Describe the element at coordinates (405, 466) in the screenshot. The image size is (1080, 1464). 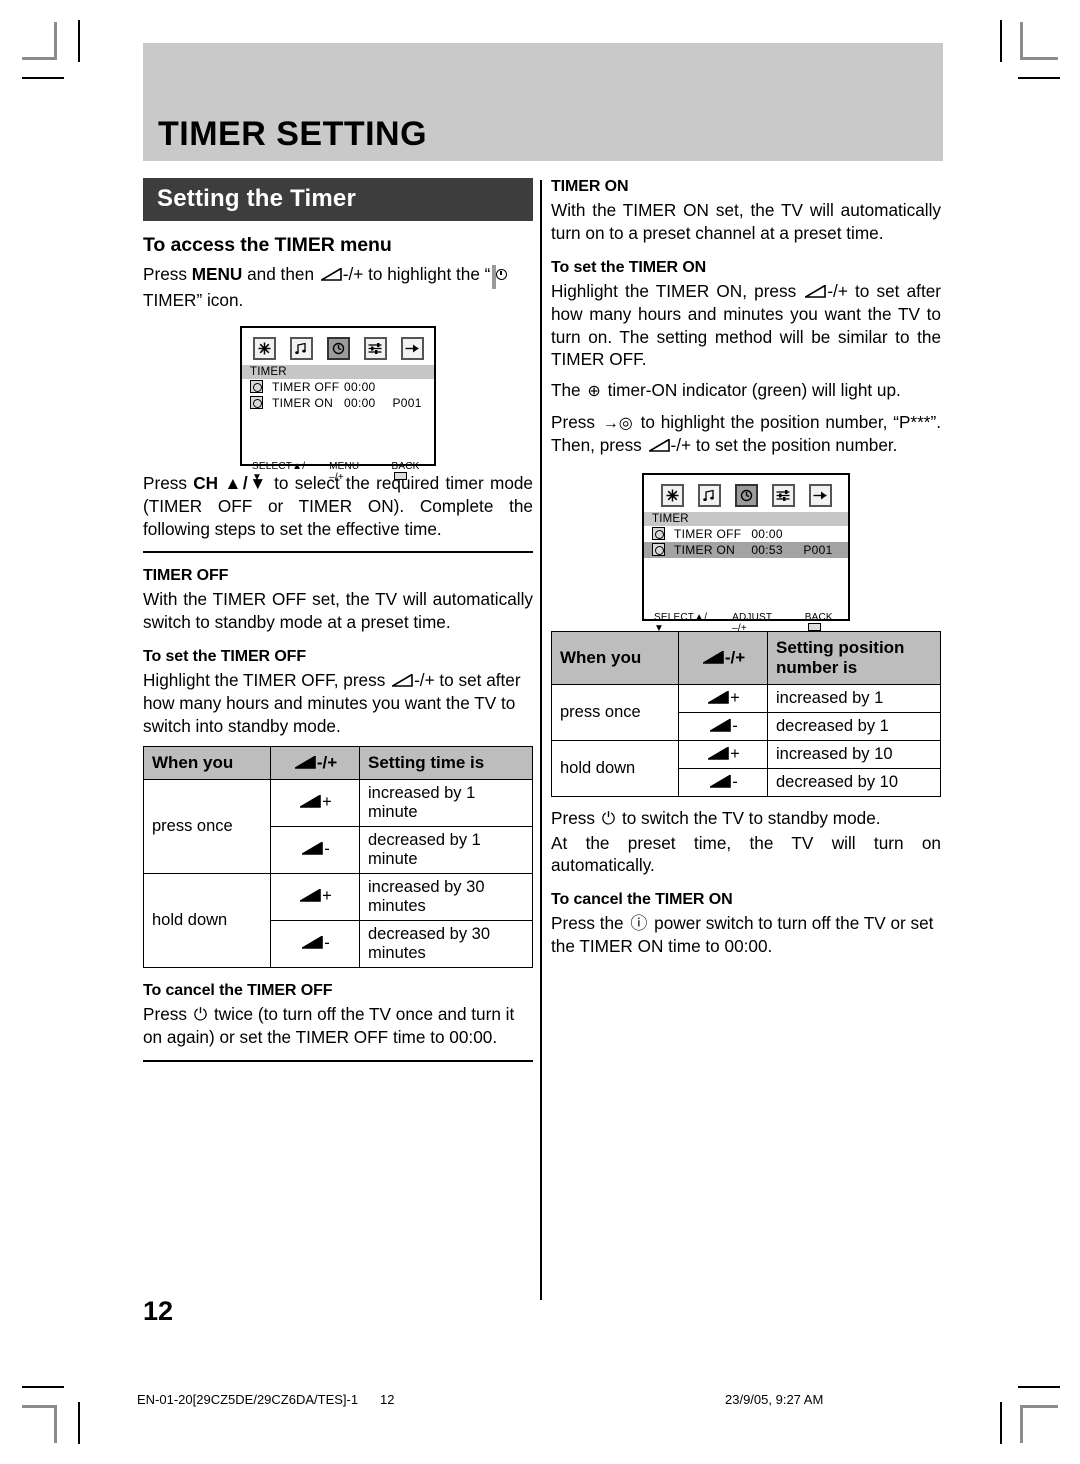
I see `osd-footer-back: BACK` at that location.